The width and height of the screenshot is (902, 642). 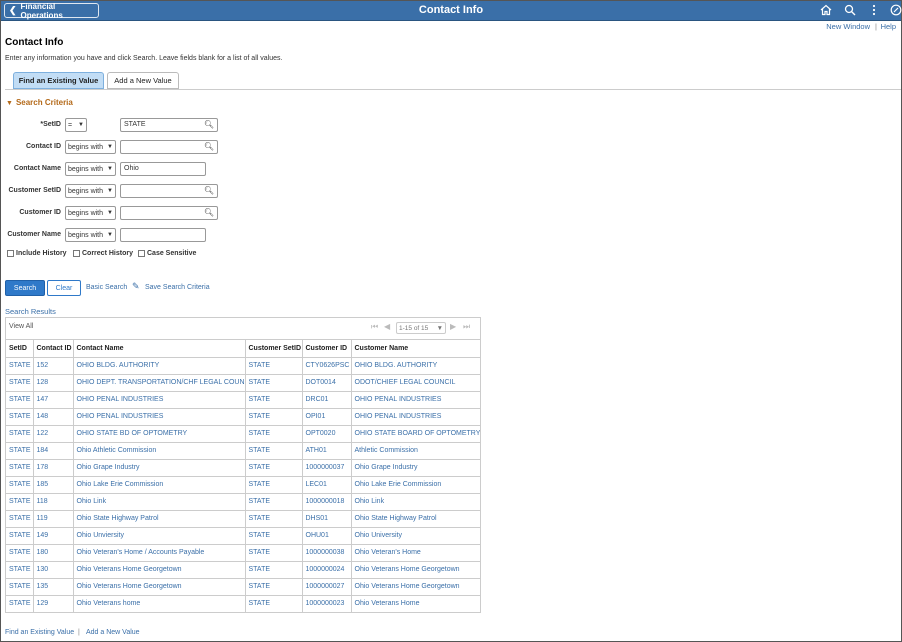 What do you see at coordinates (327, 519) in the screenshot?
I see `cell-customer-id: DHS01` at bounding box center [327, 519].